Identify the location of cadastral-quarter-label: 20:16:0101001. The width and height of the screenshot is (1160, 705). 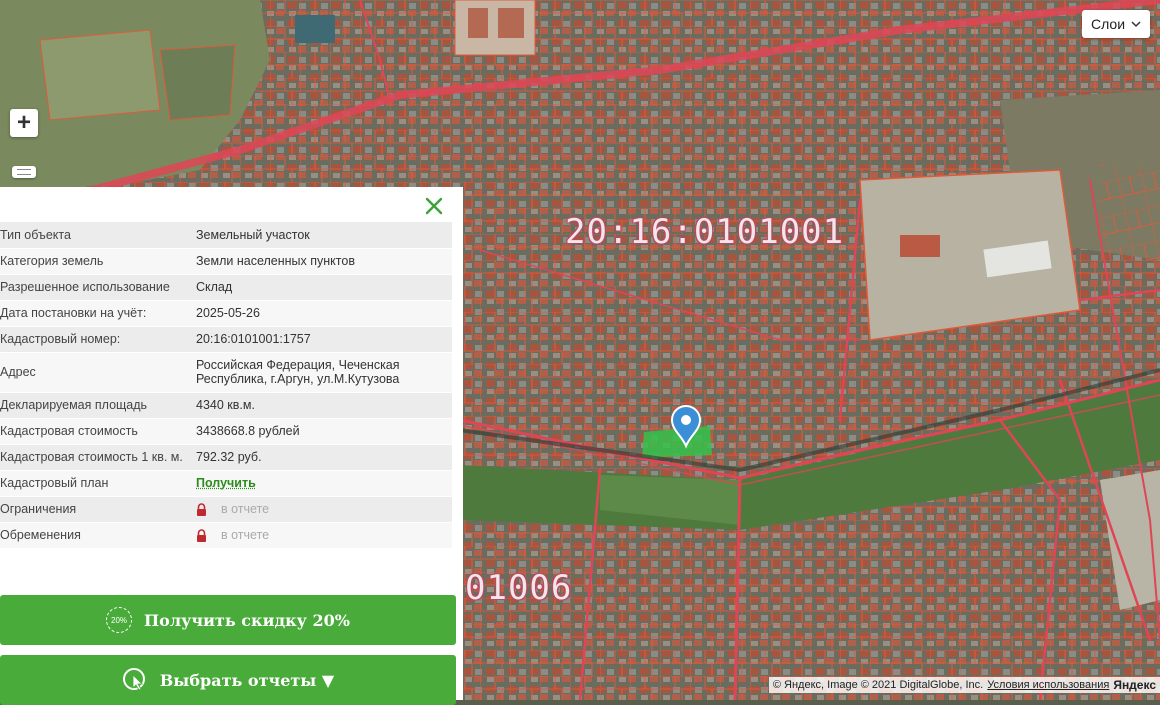
(705, 232).